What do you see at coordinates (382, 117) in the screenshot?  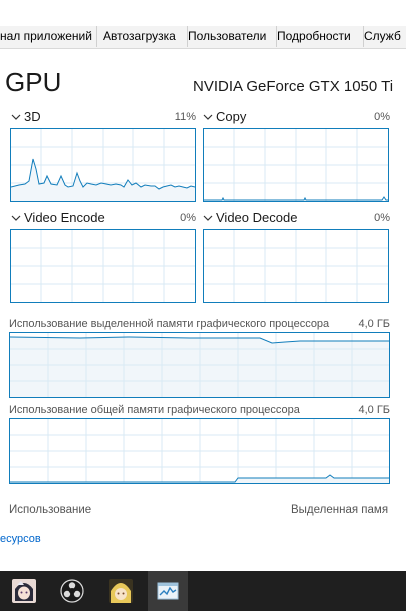 I see `engine-copy-percent: 0%` at bounding box center [382, 117].